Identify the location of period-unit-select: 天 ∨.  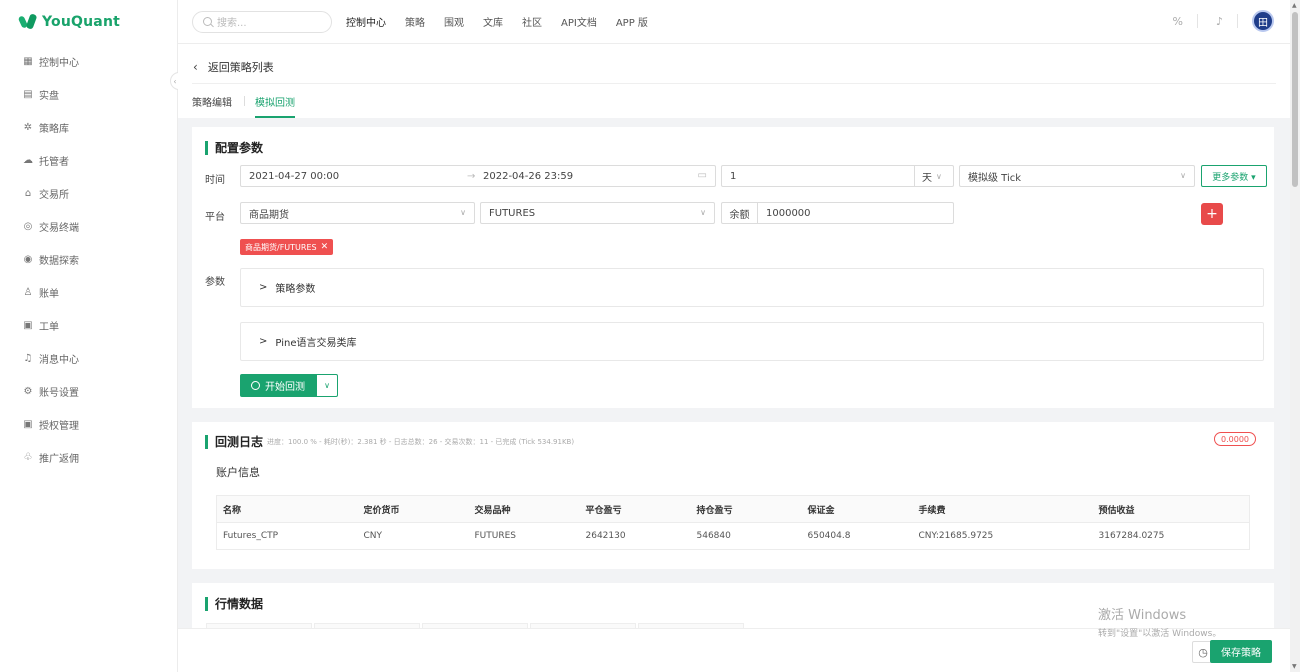
(934, 176).